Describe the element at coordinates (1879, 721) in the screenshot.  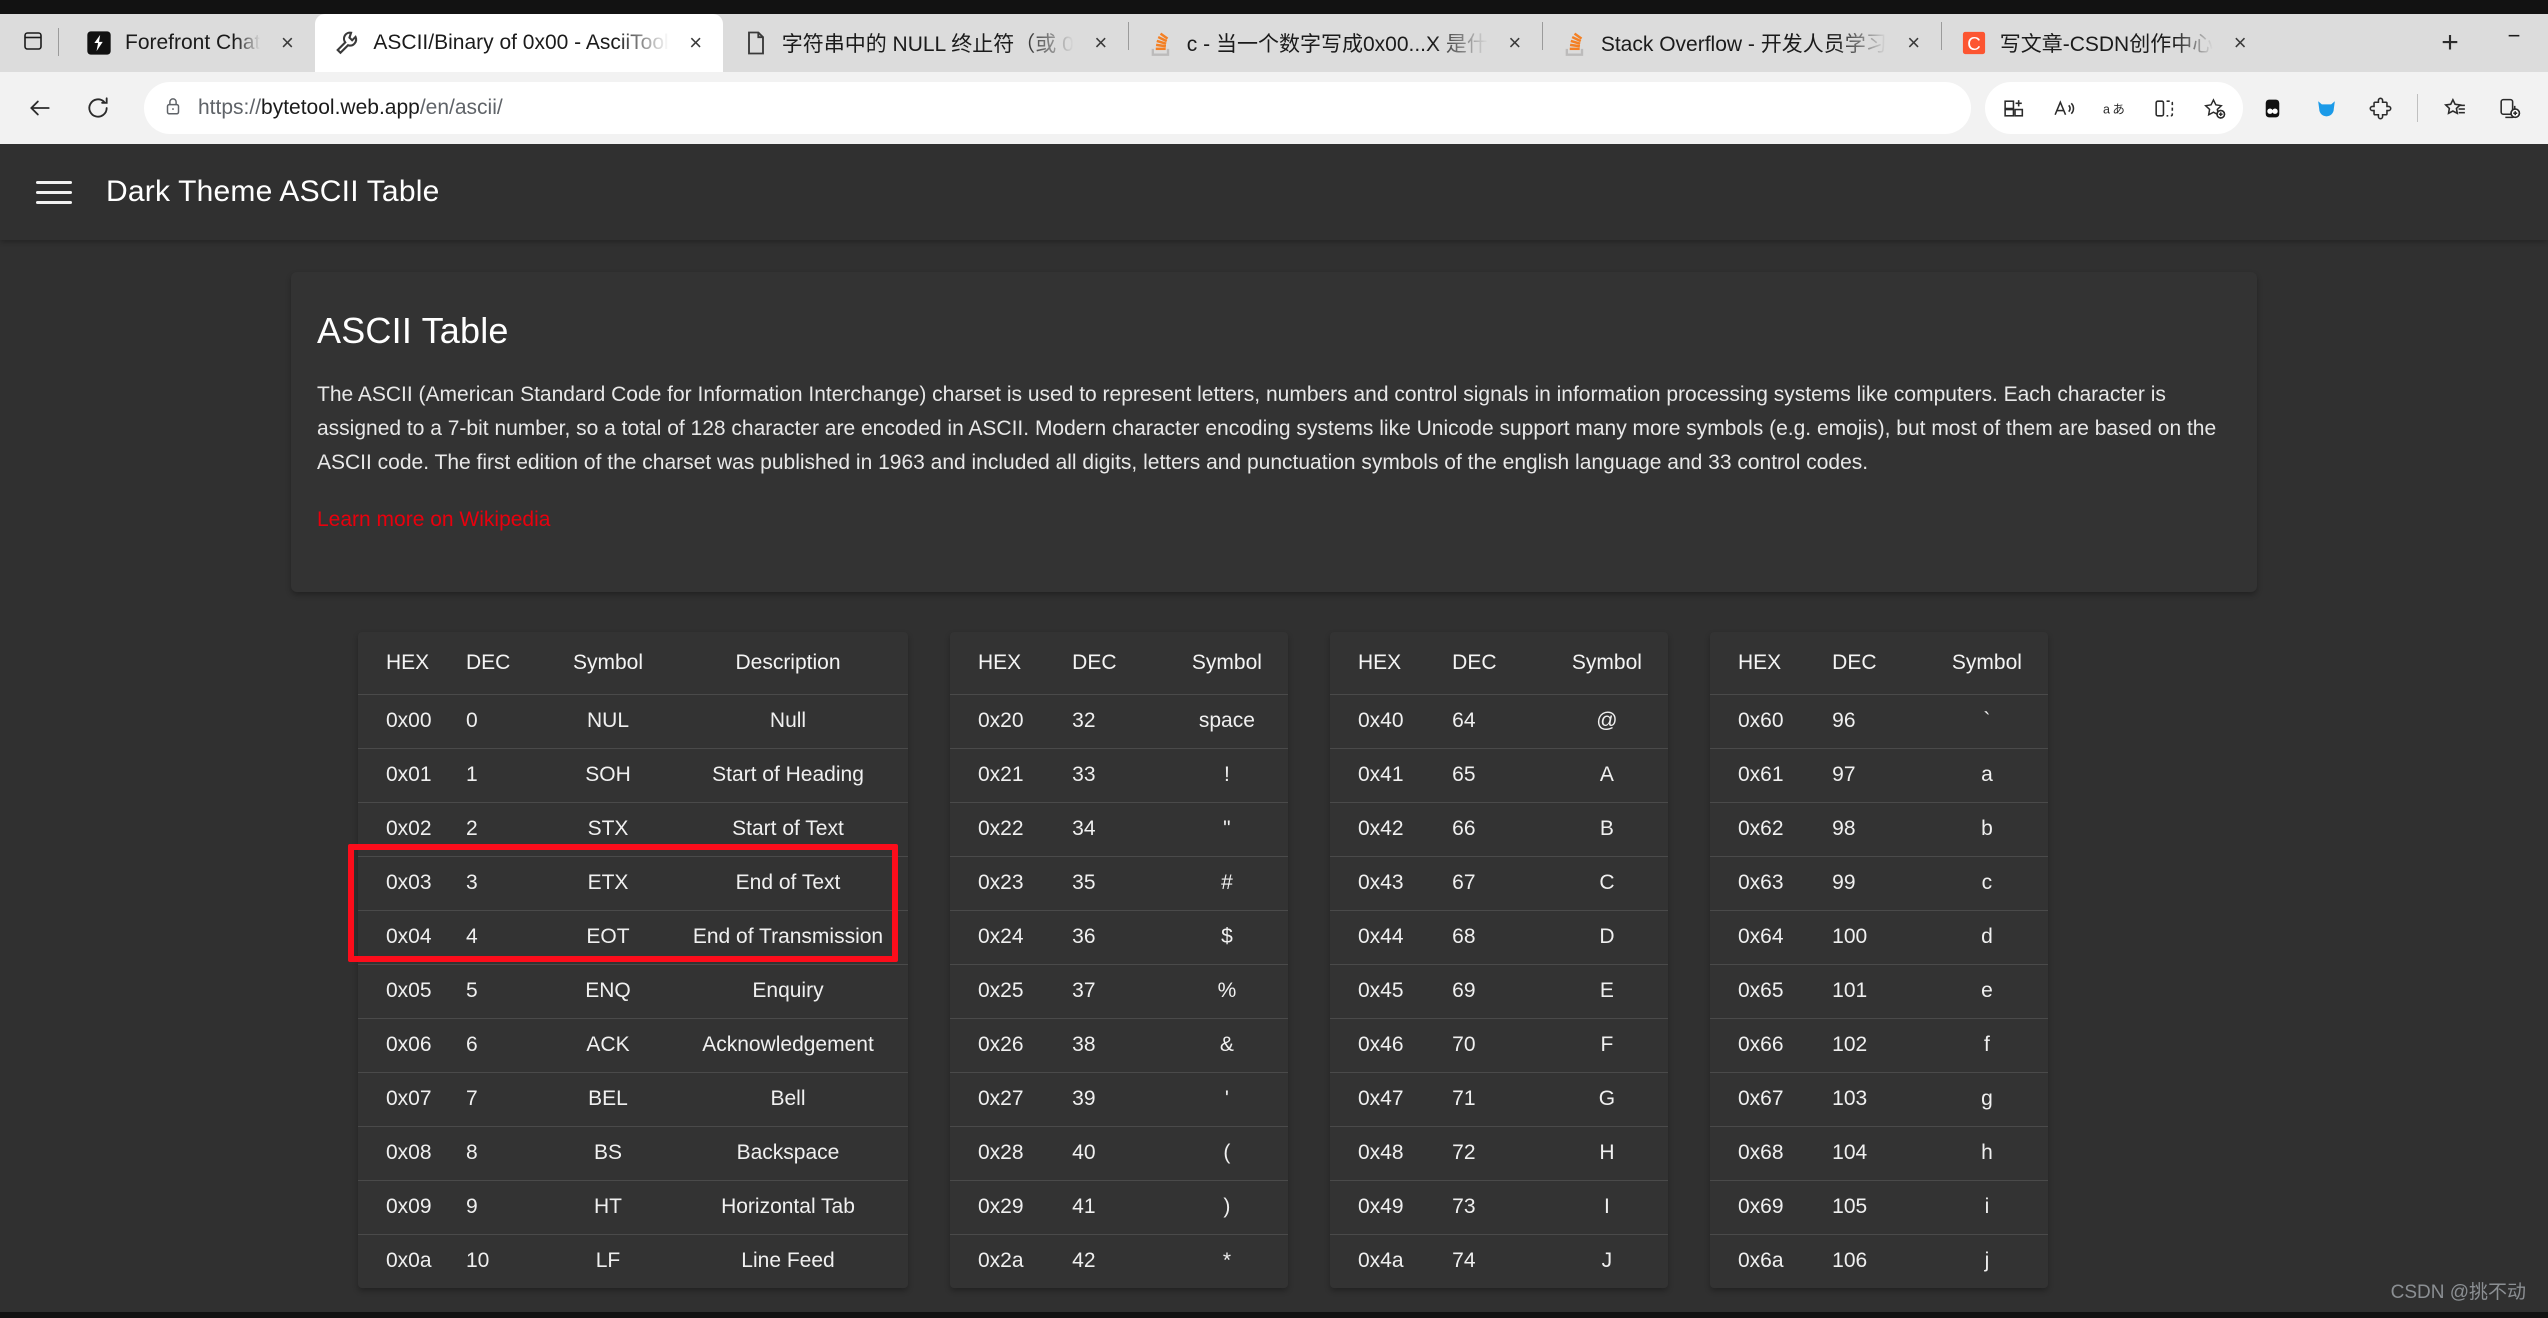
I see `table-row: 0x60 96 `` at that location.